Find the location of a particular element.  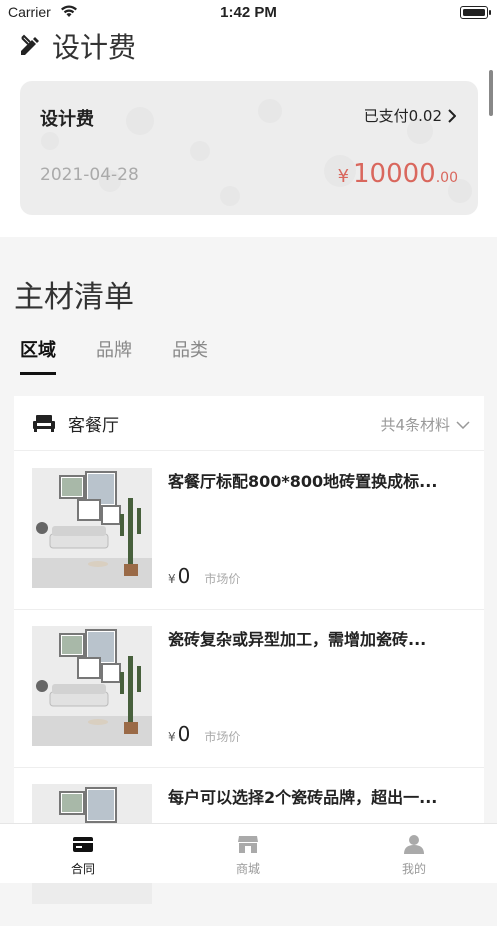

profile-icon is located at coordinates (414, 844).